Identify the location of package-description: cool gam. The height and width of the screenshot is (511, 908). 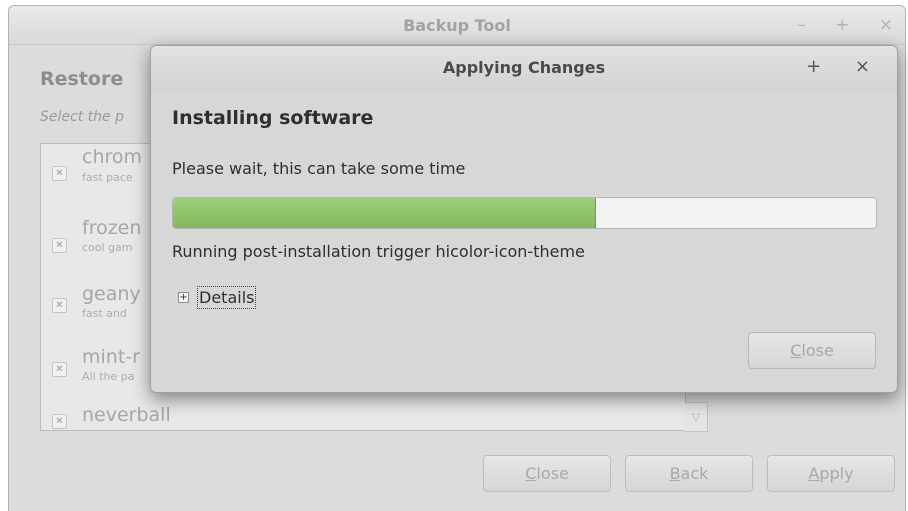
(107, 247).